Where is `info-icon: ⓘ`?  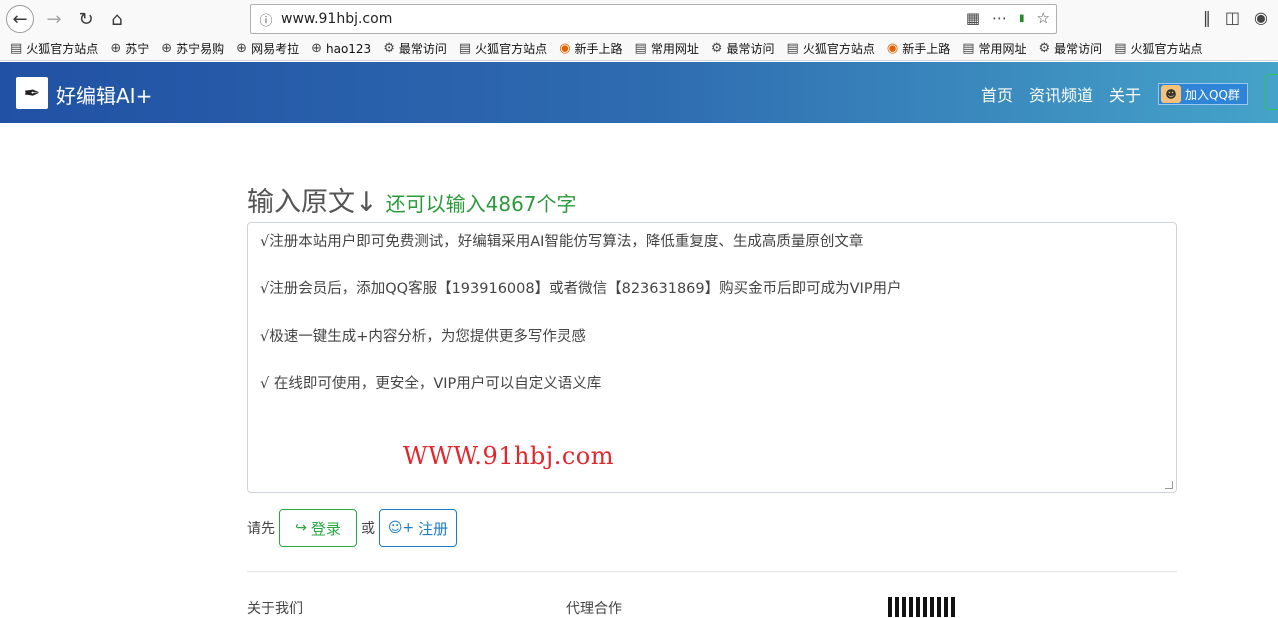 info-icon: ⓘ is located at coordinates (266, 19).